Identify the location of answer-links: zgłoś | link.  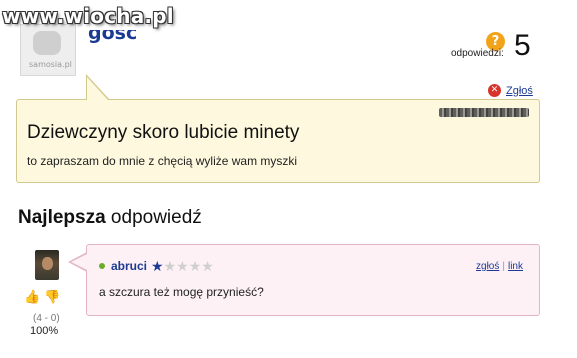
(499, 266).